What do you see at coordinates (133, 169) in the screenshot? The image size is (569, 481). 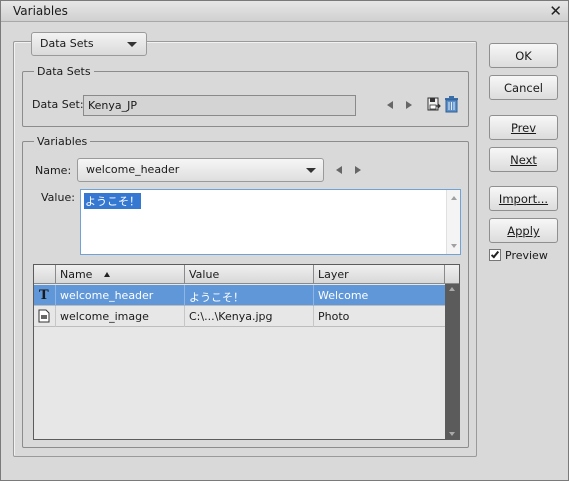 I see `variable-name-value: welcome_header` at bounding box center [133, 169].